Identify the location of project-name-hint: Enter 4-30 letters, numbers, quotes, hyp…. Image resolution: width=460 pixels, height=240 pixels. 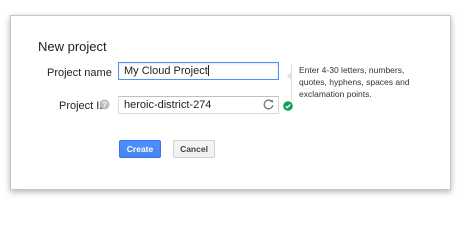
(354, 82).